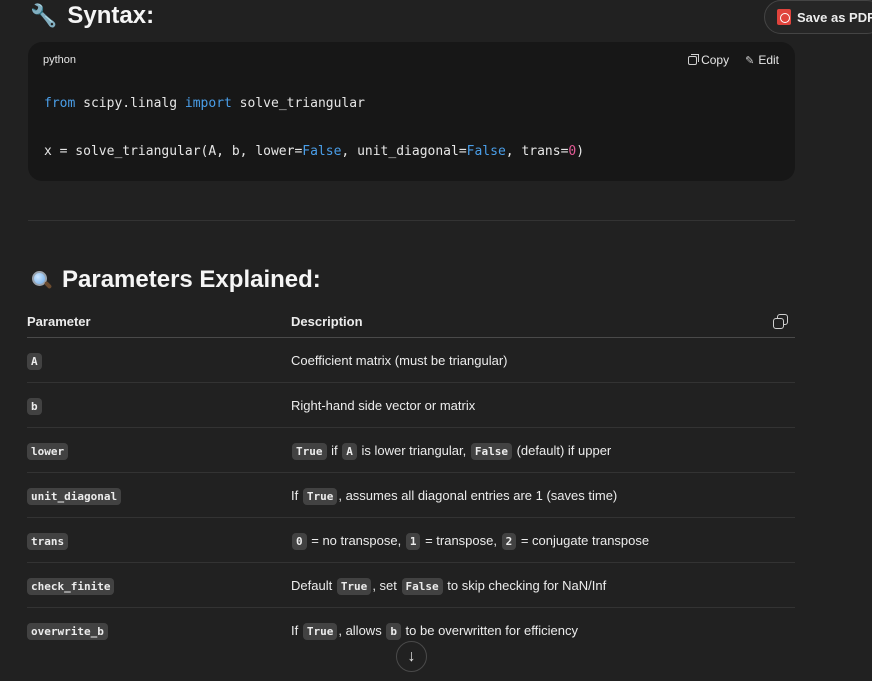  Describe the element at coordinates (543, 360) in the screenshot. I see `description-cell: Coefficient matrix (must be triangular)` at that location.